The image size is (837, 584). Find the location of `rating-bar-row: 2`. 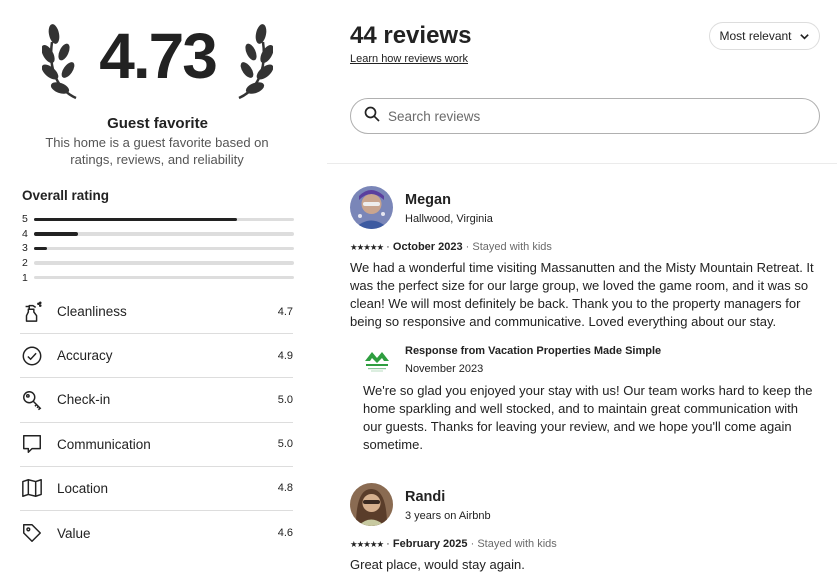

rating-bar-row: 2 is located at coordinates (158, 263).